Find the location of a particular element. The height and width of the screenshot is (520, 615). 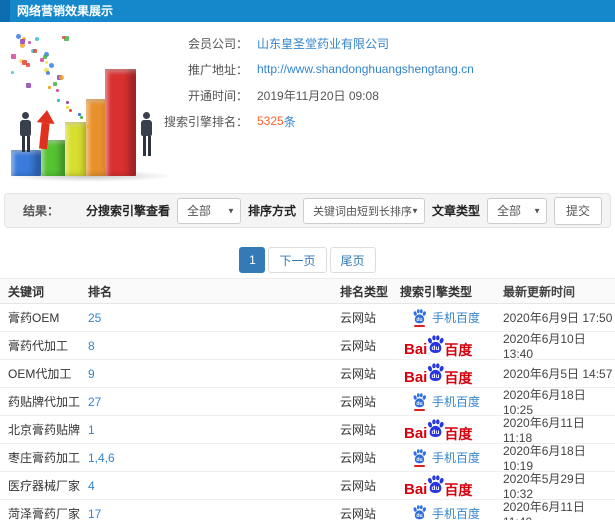

member-company-row: 会员公司： 山东皇圣堂药业有限公司 is located at coordinates (297, 43).